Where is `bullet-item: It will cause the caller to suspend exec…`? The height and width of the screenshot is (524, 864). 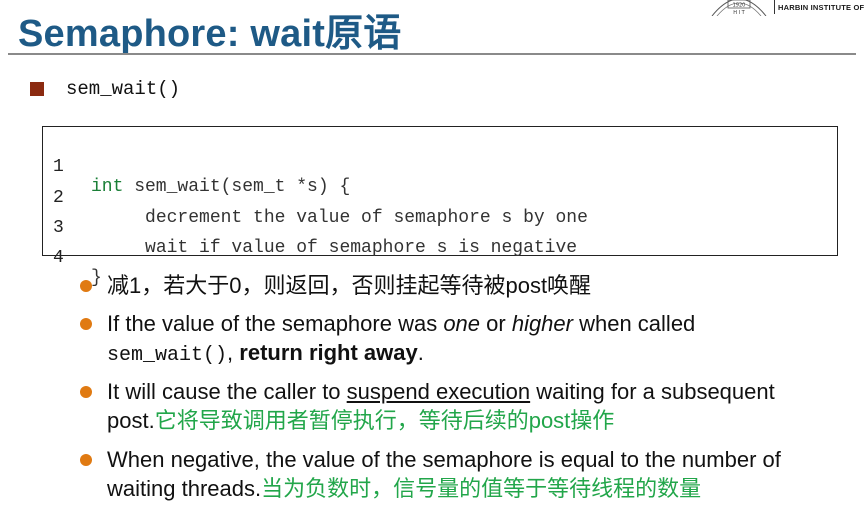 bullet-item: It will cause the caller to suspend exec… is located at coordinates (441, 391).